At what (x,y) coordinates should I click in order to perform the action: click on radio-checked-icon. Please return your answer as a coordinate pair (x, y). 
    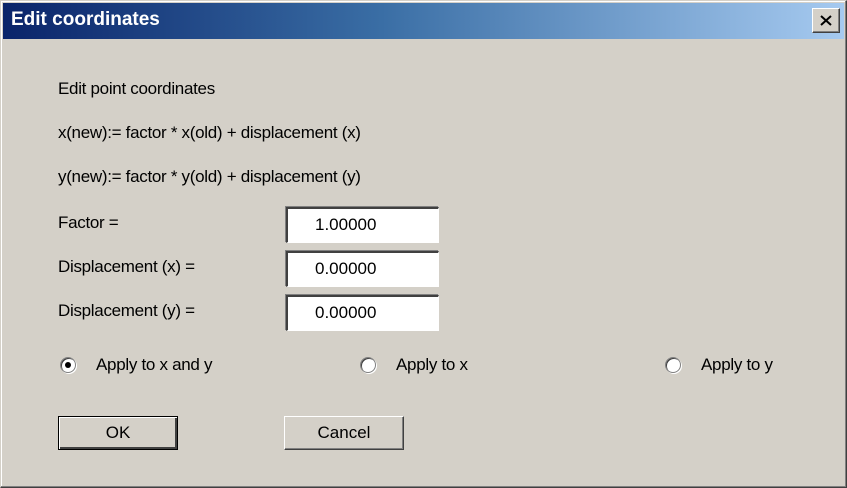
    Looking at the image, I should click on (68, 365).